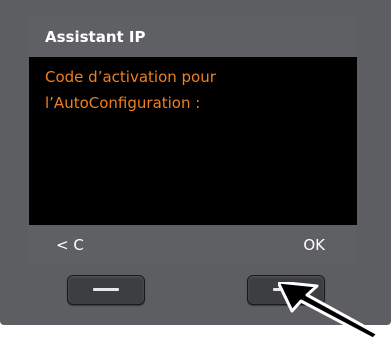 This screenshot has height=339, width=391. I want to click on prompt-line-2: l’AutoConfiguration :, so click(123, 103).